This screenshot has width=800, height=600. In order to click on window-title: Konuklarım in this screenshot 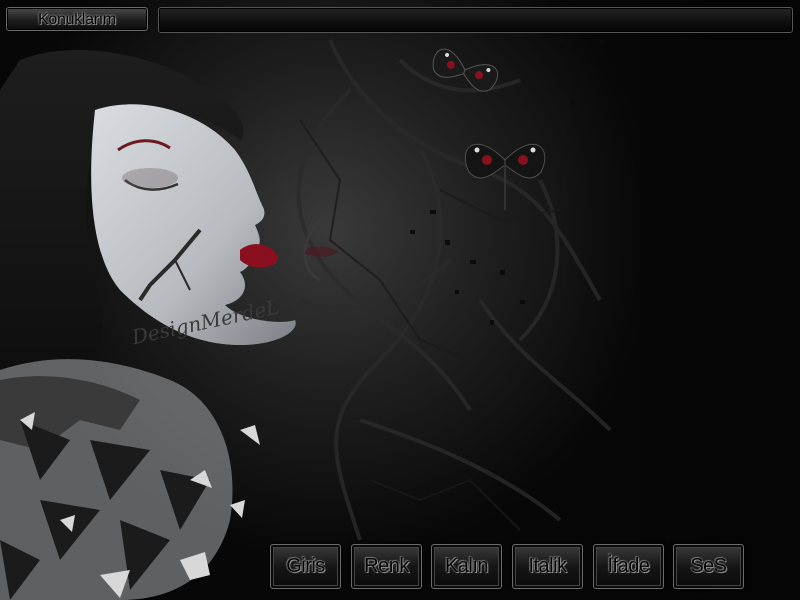, I will do `click(77, 19)`.